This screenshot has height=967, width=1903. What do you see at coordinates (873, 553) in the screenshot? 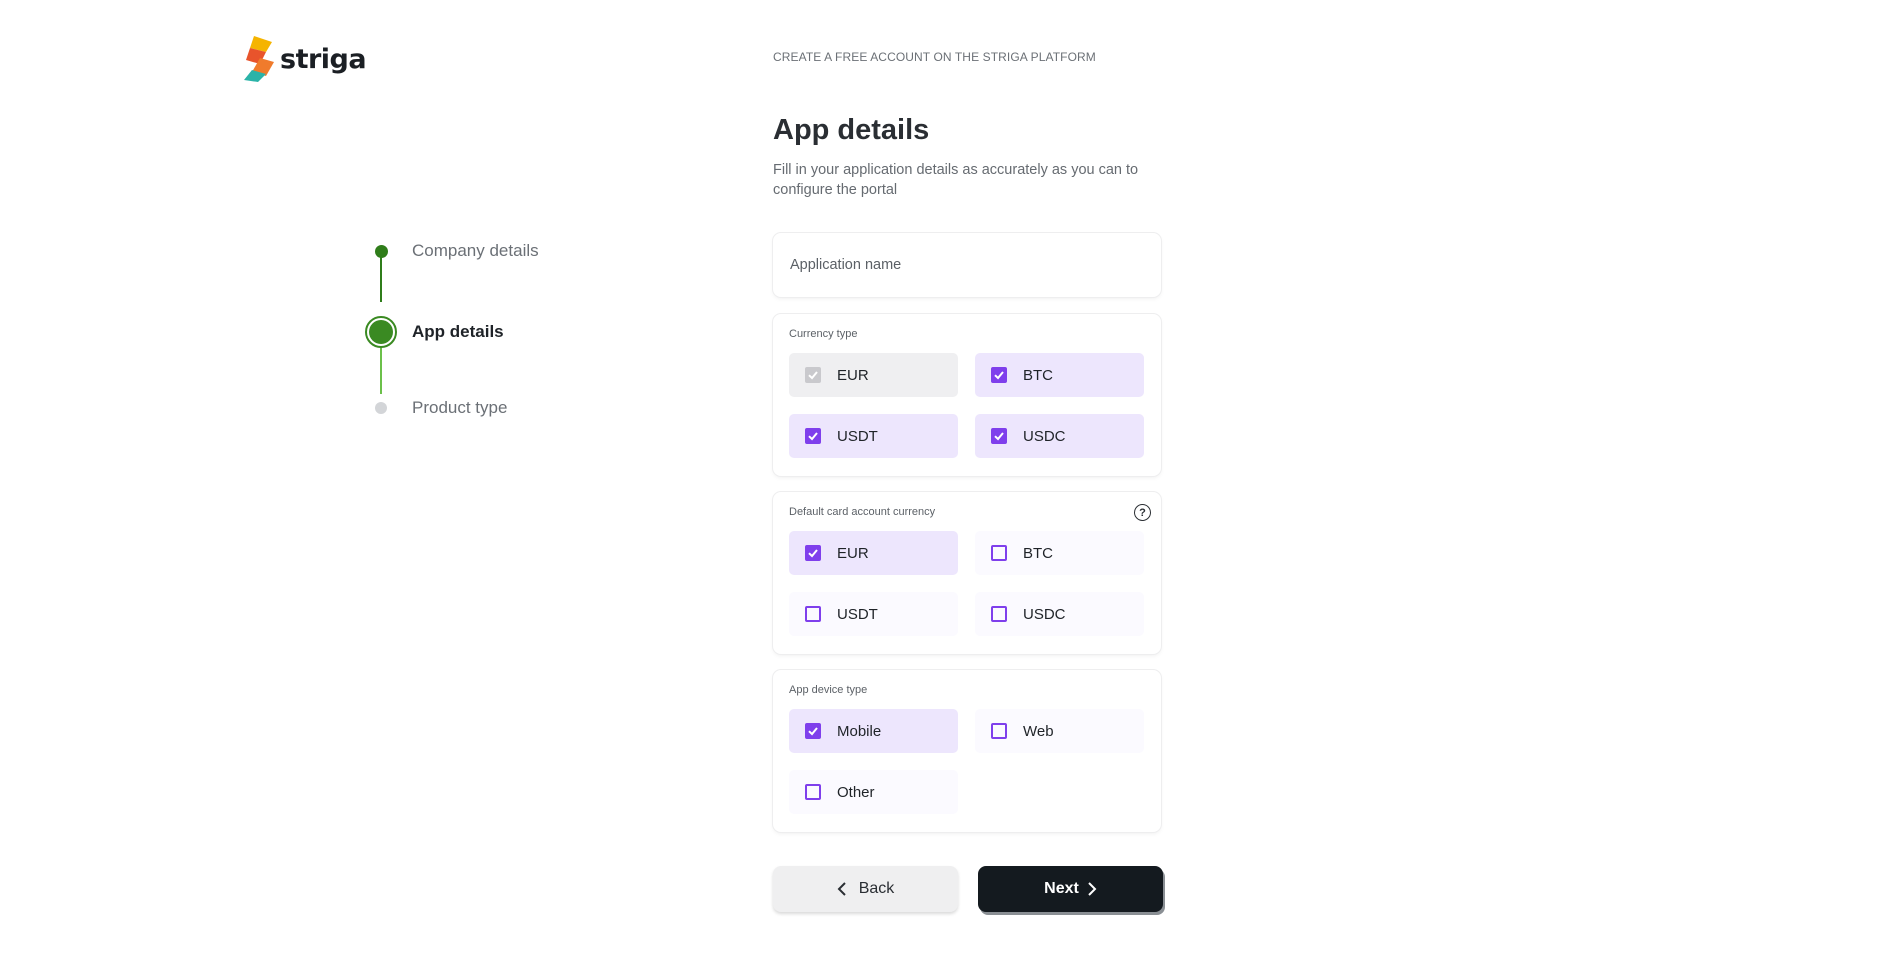
I see `default-currency-option-eur: EUR` at bounding box center [873, 553].